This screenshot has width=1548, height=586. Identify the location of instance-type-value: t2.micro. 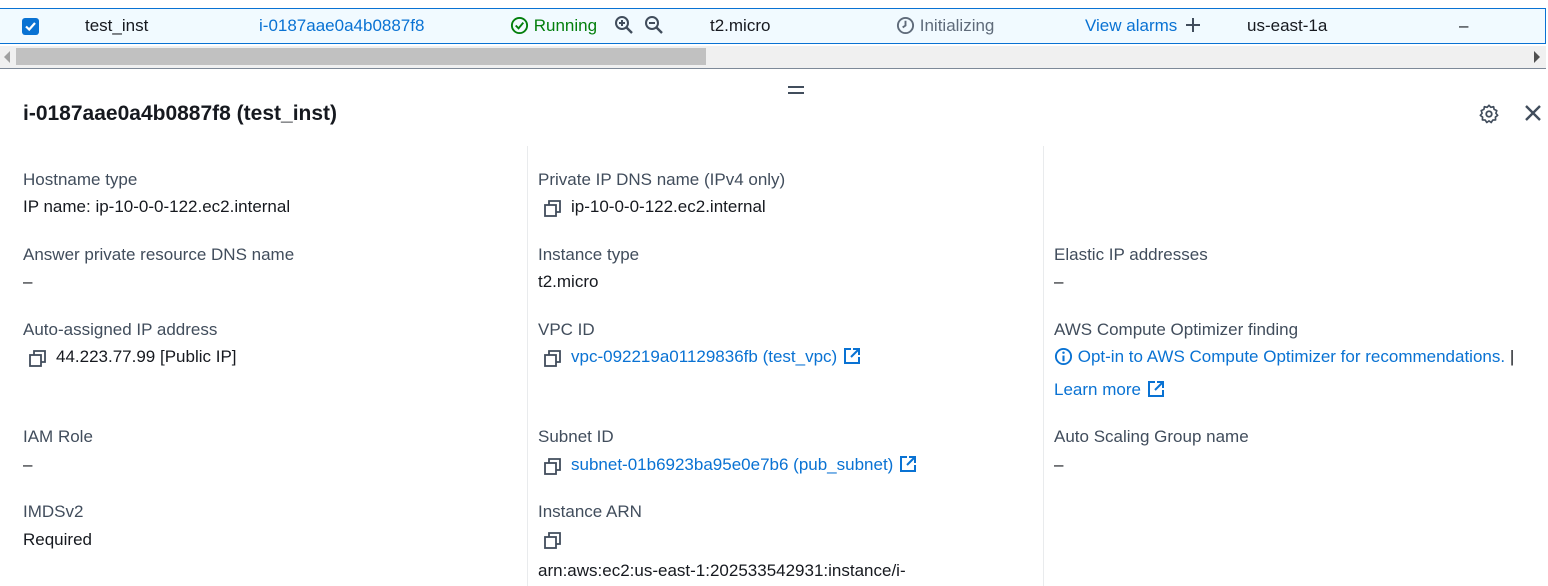
(568, 281).